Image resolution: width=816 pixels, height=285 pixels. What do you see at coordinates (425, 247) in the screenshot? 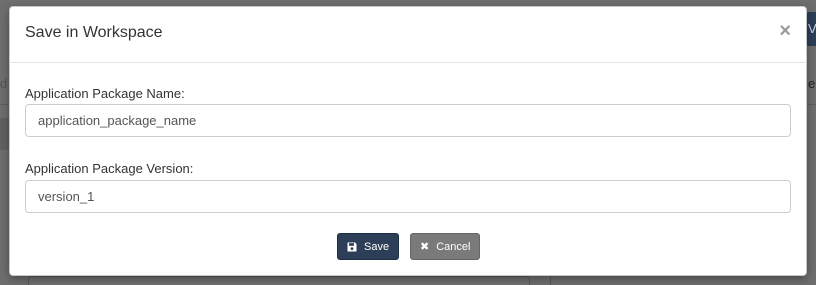
I see `x-icon: ✖` at bounding box center [425, 247].